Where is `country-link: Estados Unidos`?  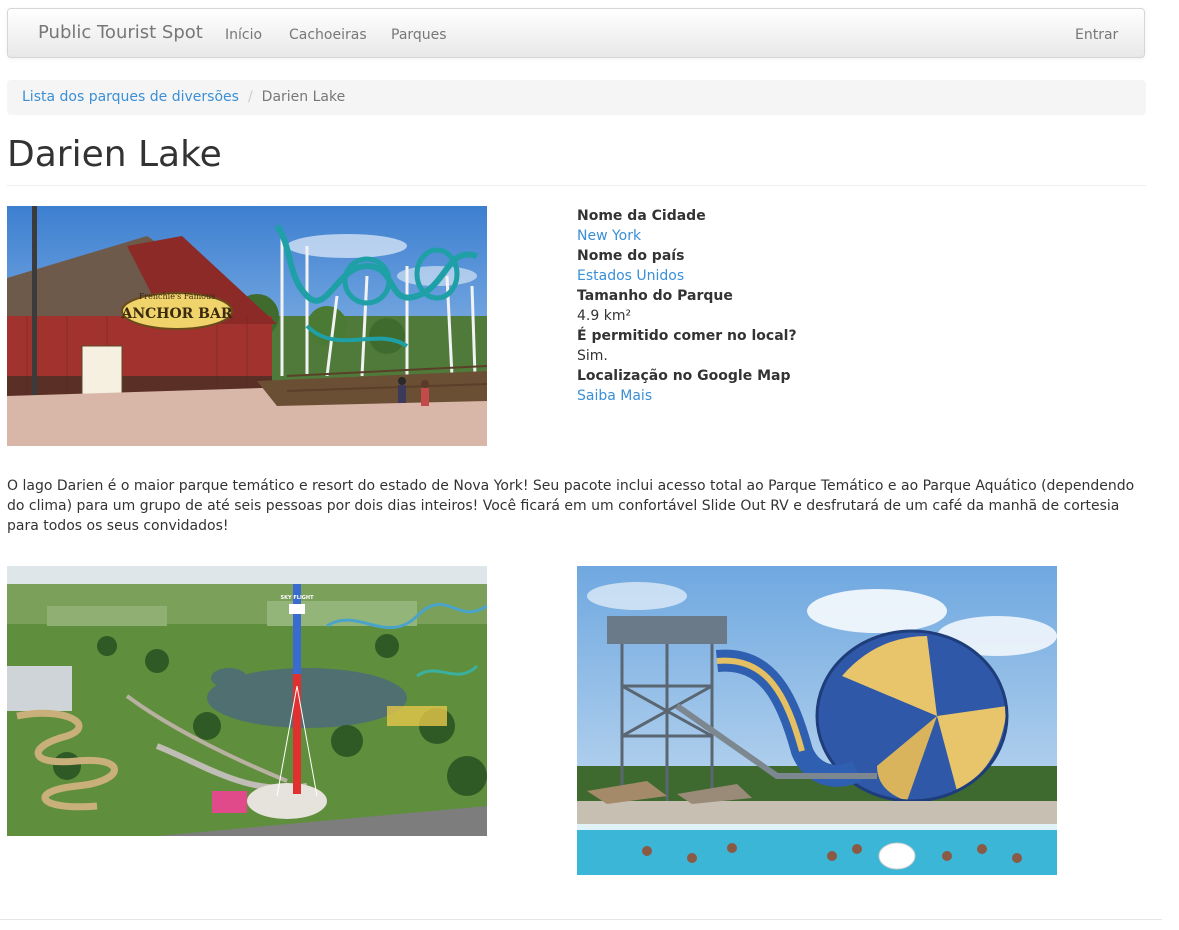 country-link: Estados Unidos is located at coordinates (630, 276).